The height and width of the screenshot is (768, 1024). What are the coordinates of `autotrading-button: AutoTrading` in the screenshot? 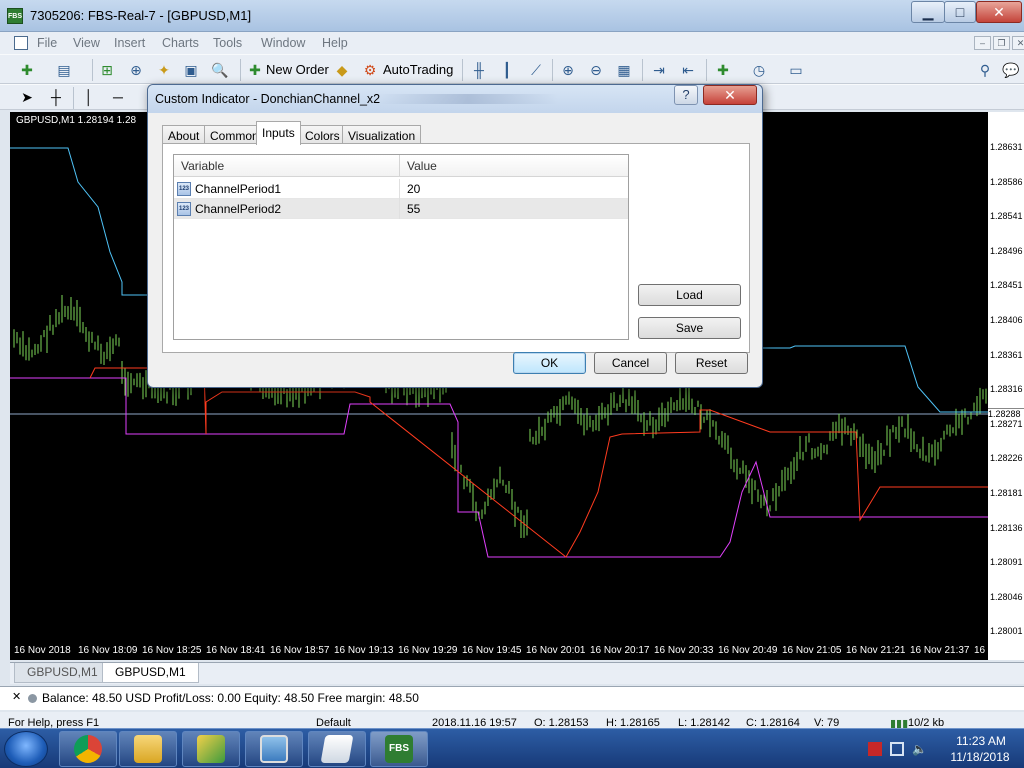 It's located at (418, 69).